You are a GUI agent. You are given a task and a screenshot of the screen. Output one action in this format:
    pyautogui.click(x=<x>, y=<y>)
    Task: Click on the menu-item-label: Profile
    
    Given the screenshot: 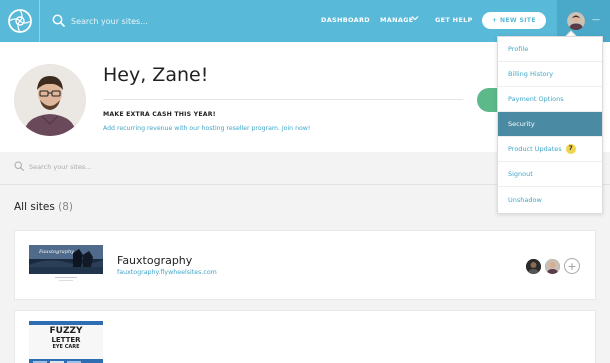 What is the action you would take?
    pyautogui.click(x=518, y=49)
    